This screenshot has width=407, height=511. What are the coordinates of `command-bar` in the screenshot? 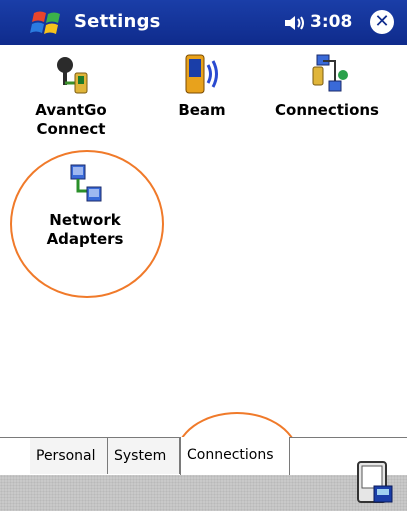 It's located at (203, 493).